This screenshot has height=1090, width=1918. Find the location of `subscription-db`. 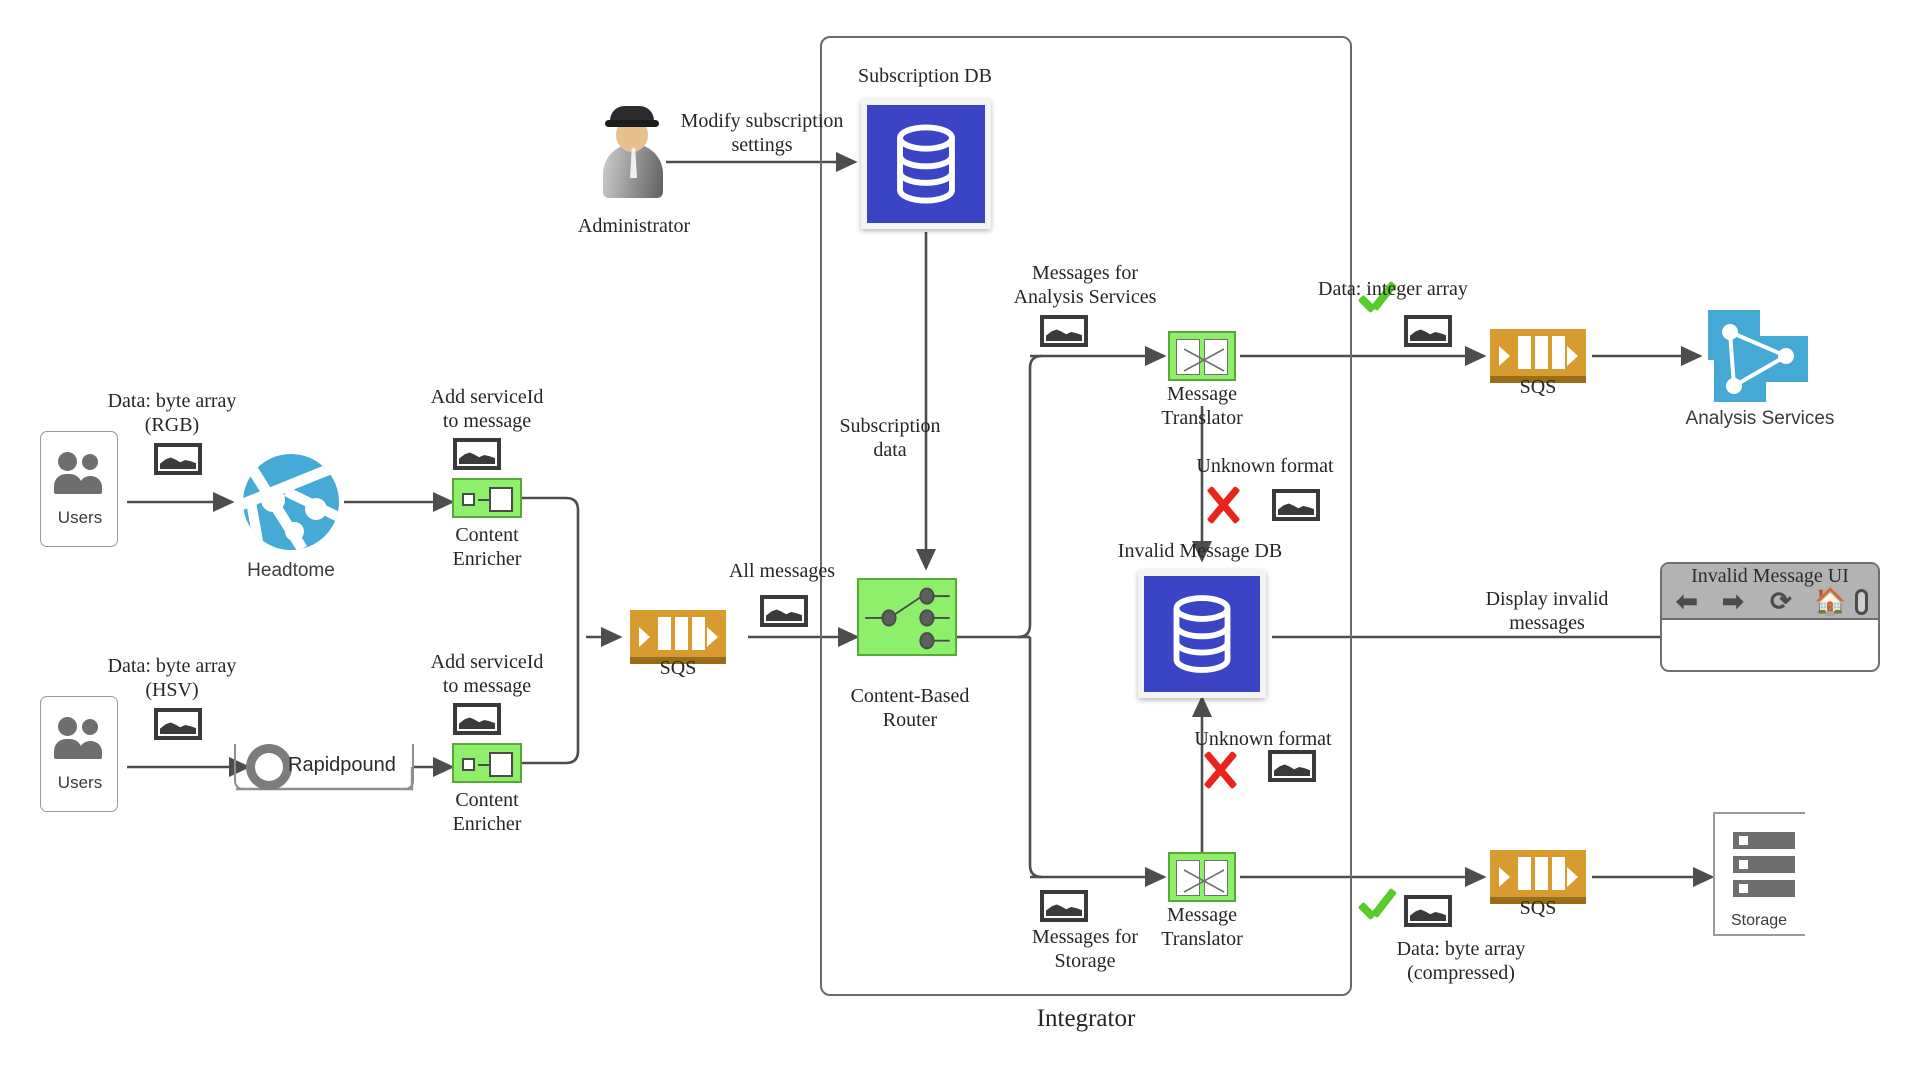

subscription-db is located at coordinates (926, 164).